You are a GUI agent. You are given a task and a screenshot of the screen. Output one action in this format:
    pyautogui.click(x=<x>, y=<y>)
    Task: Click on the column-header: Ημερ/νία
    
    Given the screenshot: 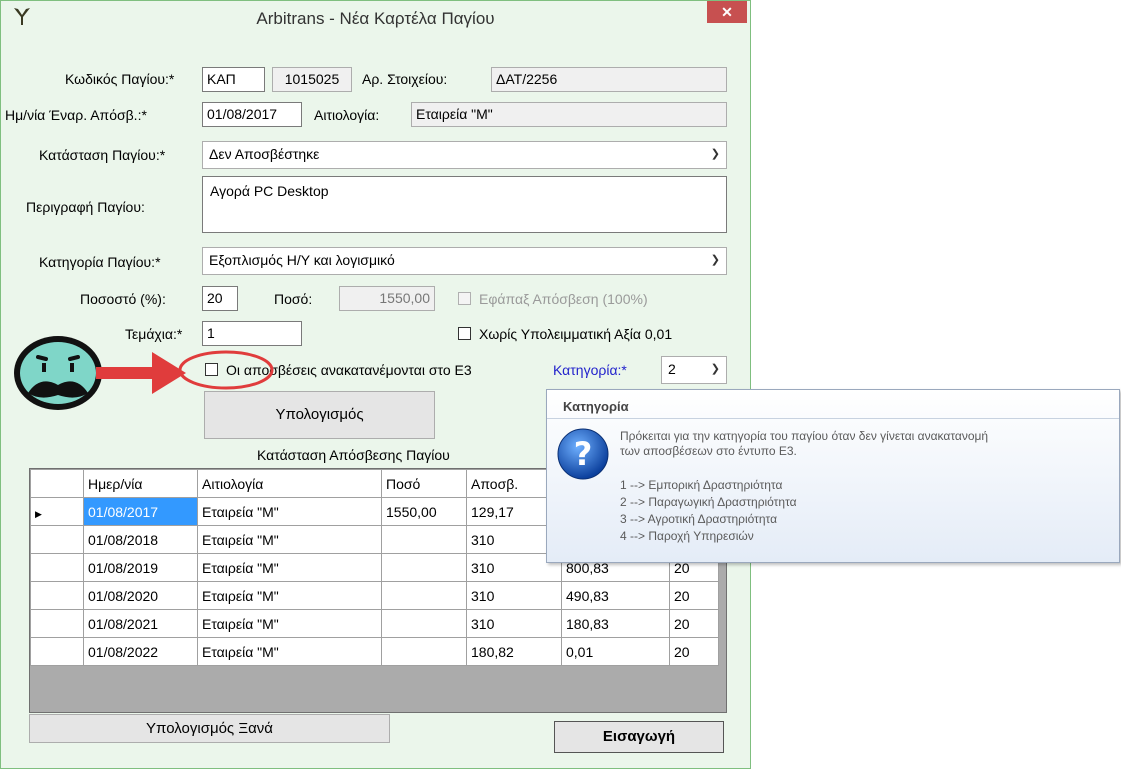 What is the action you would take?
    pyautogui.click(x=140, y=483)
    